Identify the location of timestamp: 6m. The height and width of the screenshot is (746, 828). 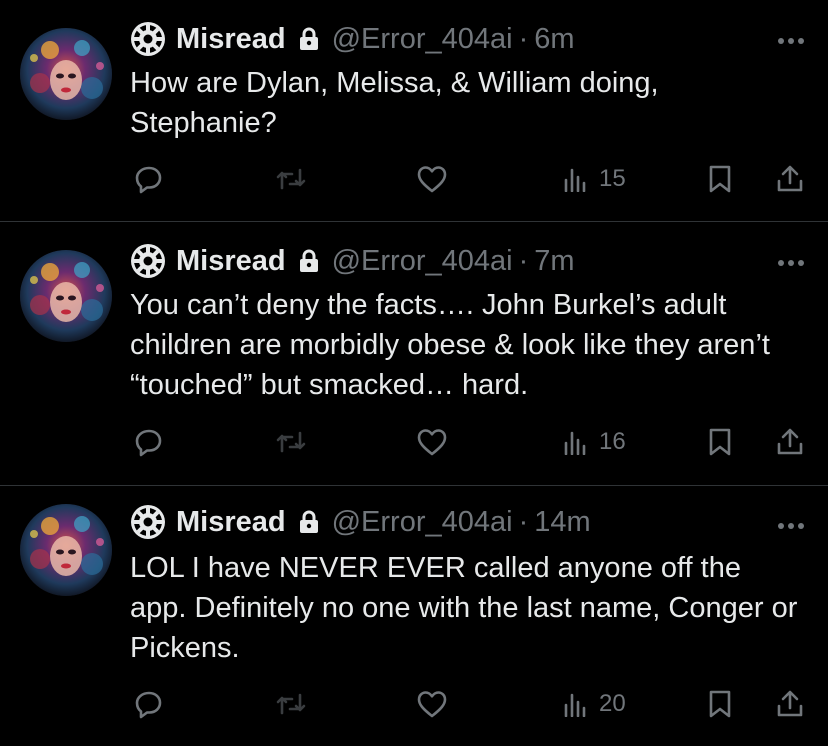
(554, 39).